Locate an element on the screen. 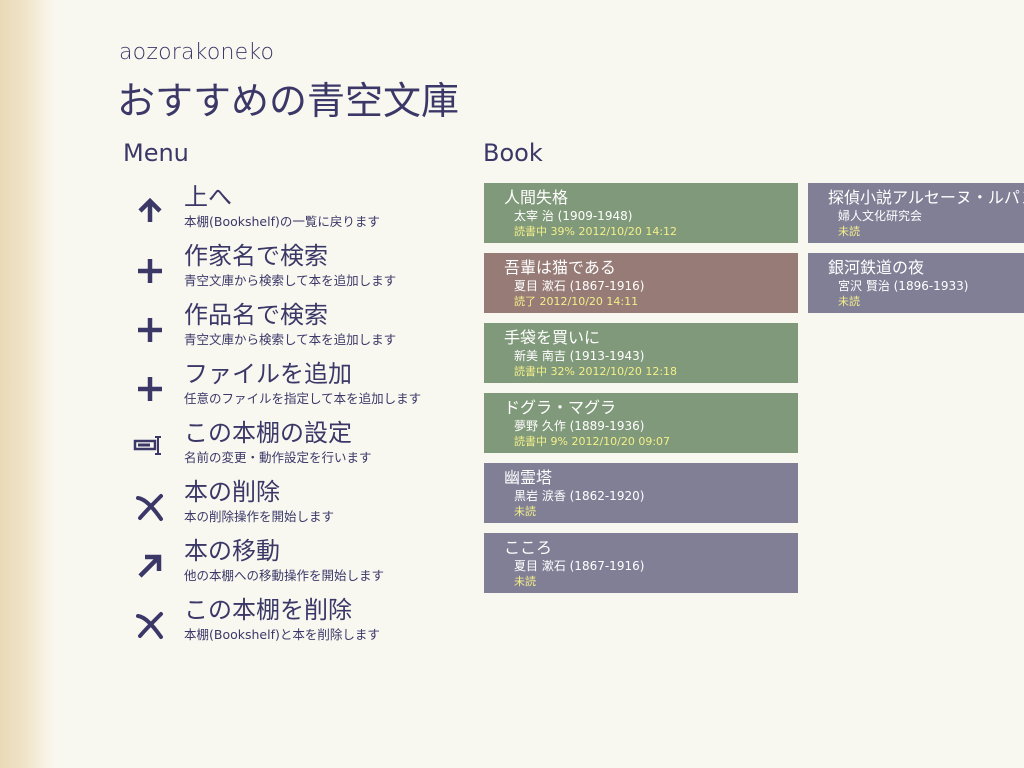  menu-heading: Menu is located at coordinates (156, 153).